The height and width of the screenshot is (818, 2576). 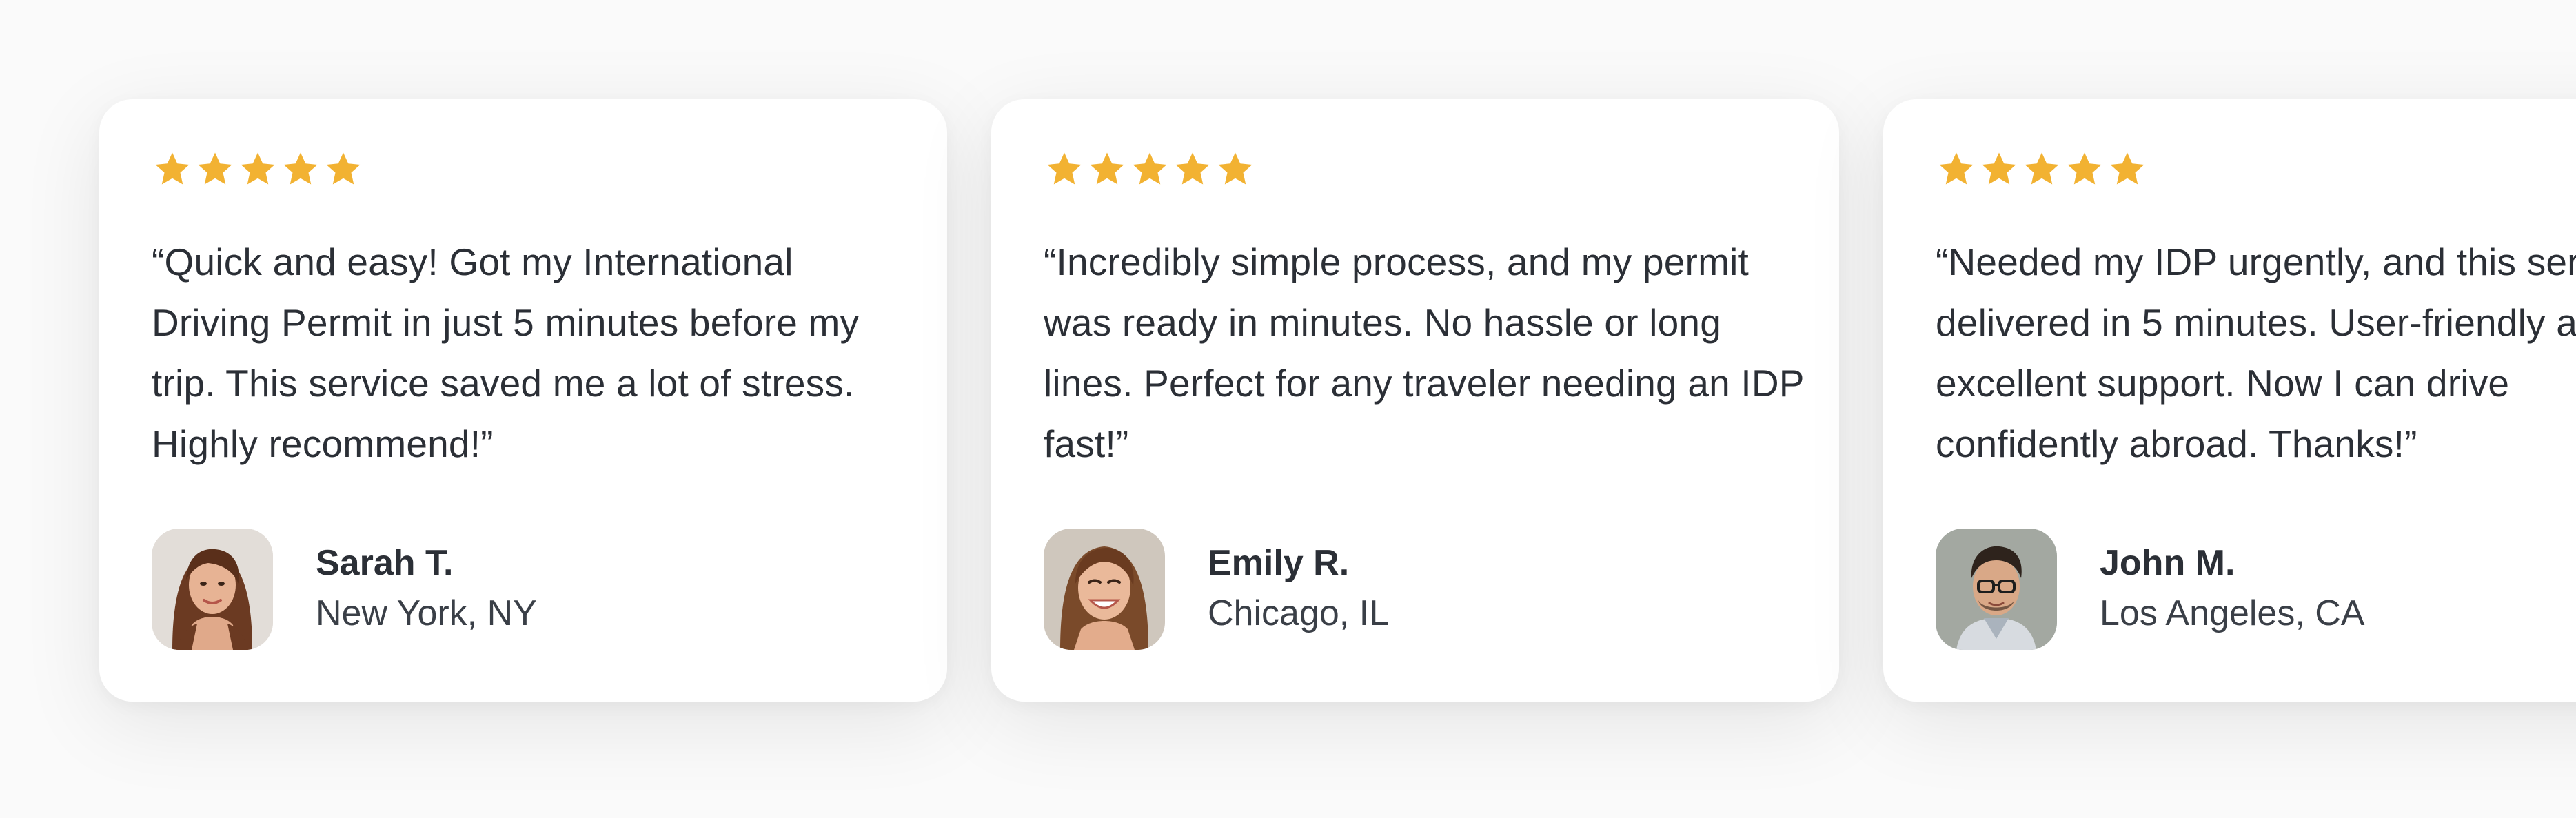 I want to click on author-name: John M., so click(x=2167, y=563).